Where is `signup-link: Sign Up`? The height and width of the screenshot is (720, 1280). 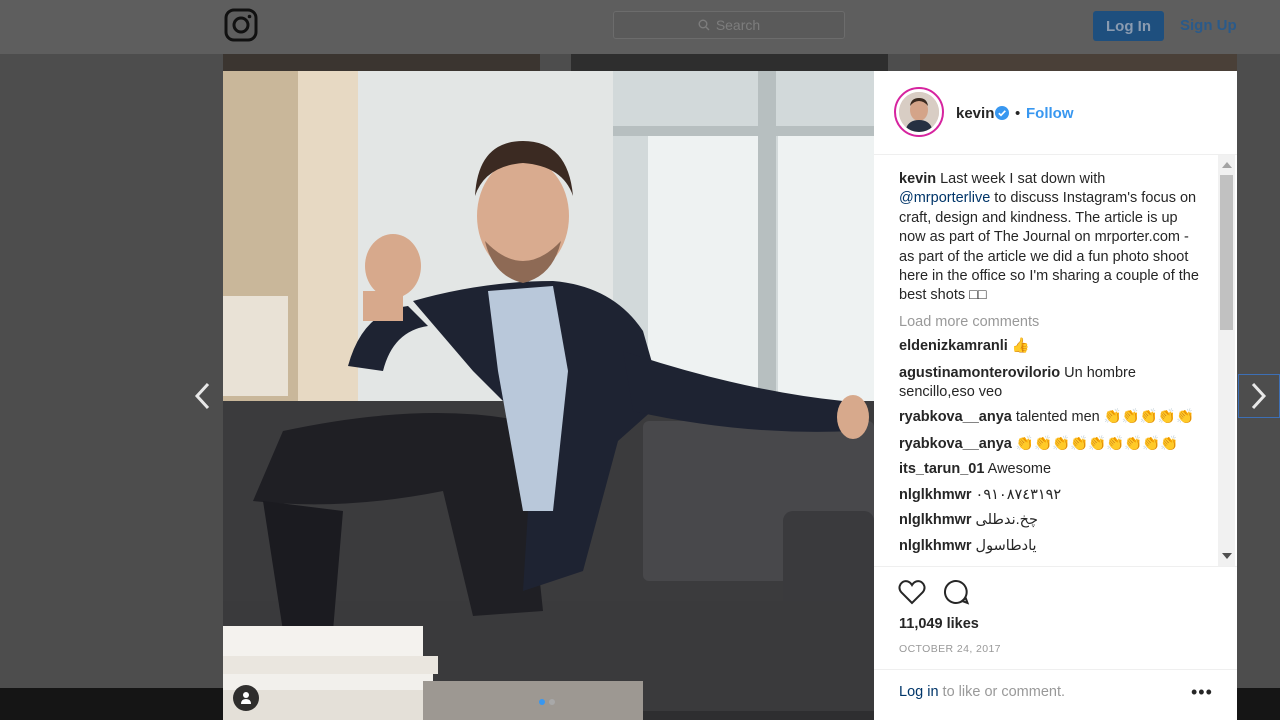 signup-link: Sign Up is located at coordinates (1208, 25).